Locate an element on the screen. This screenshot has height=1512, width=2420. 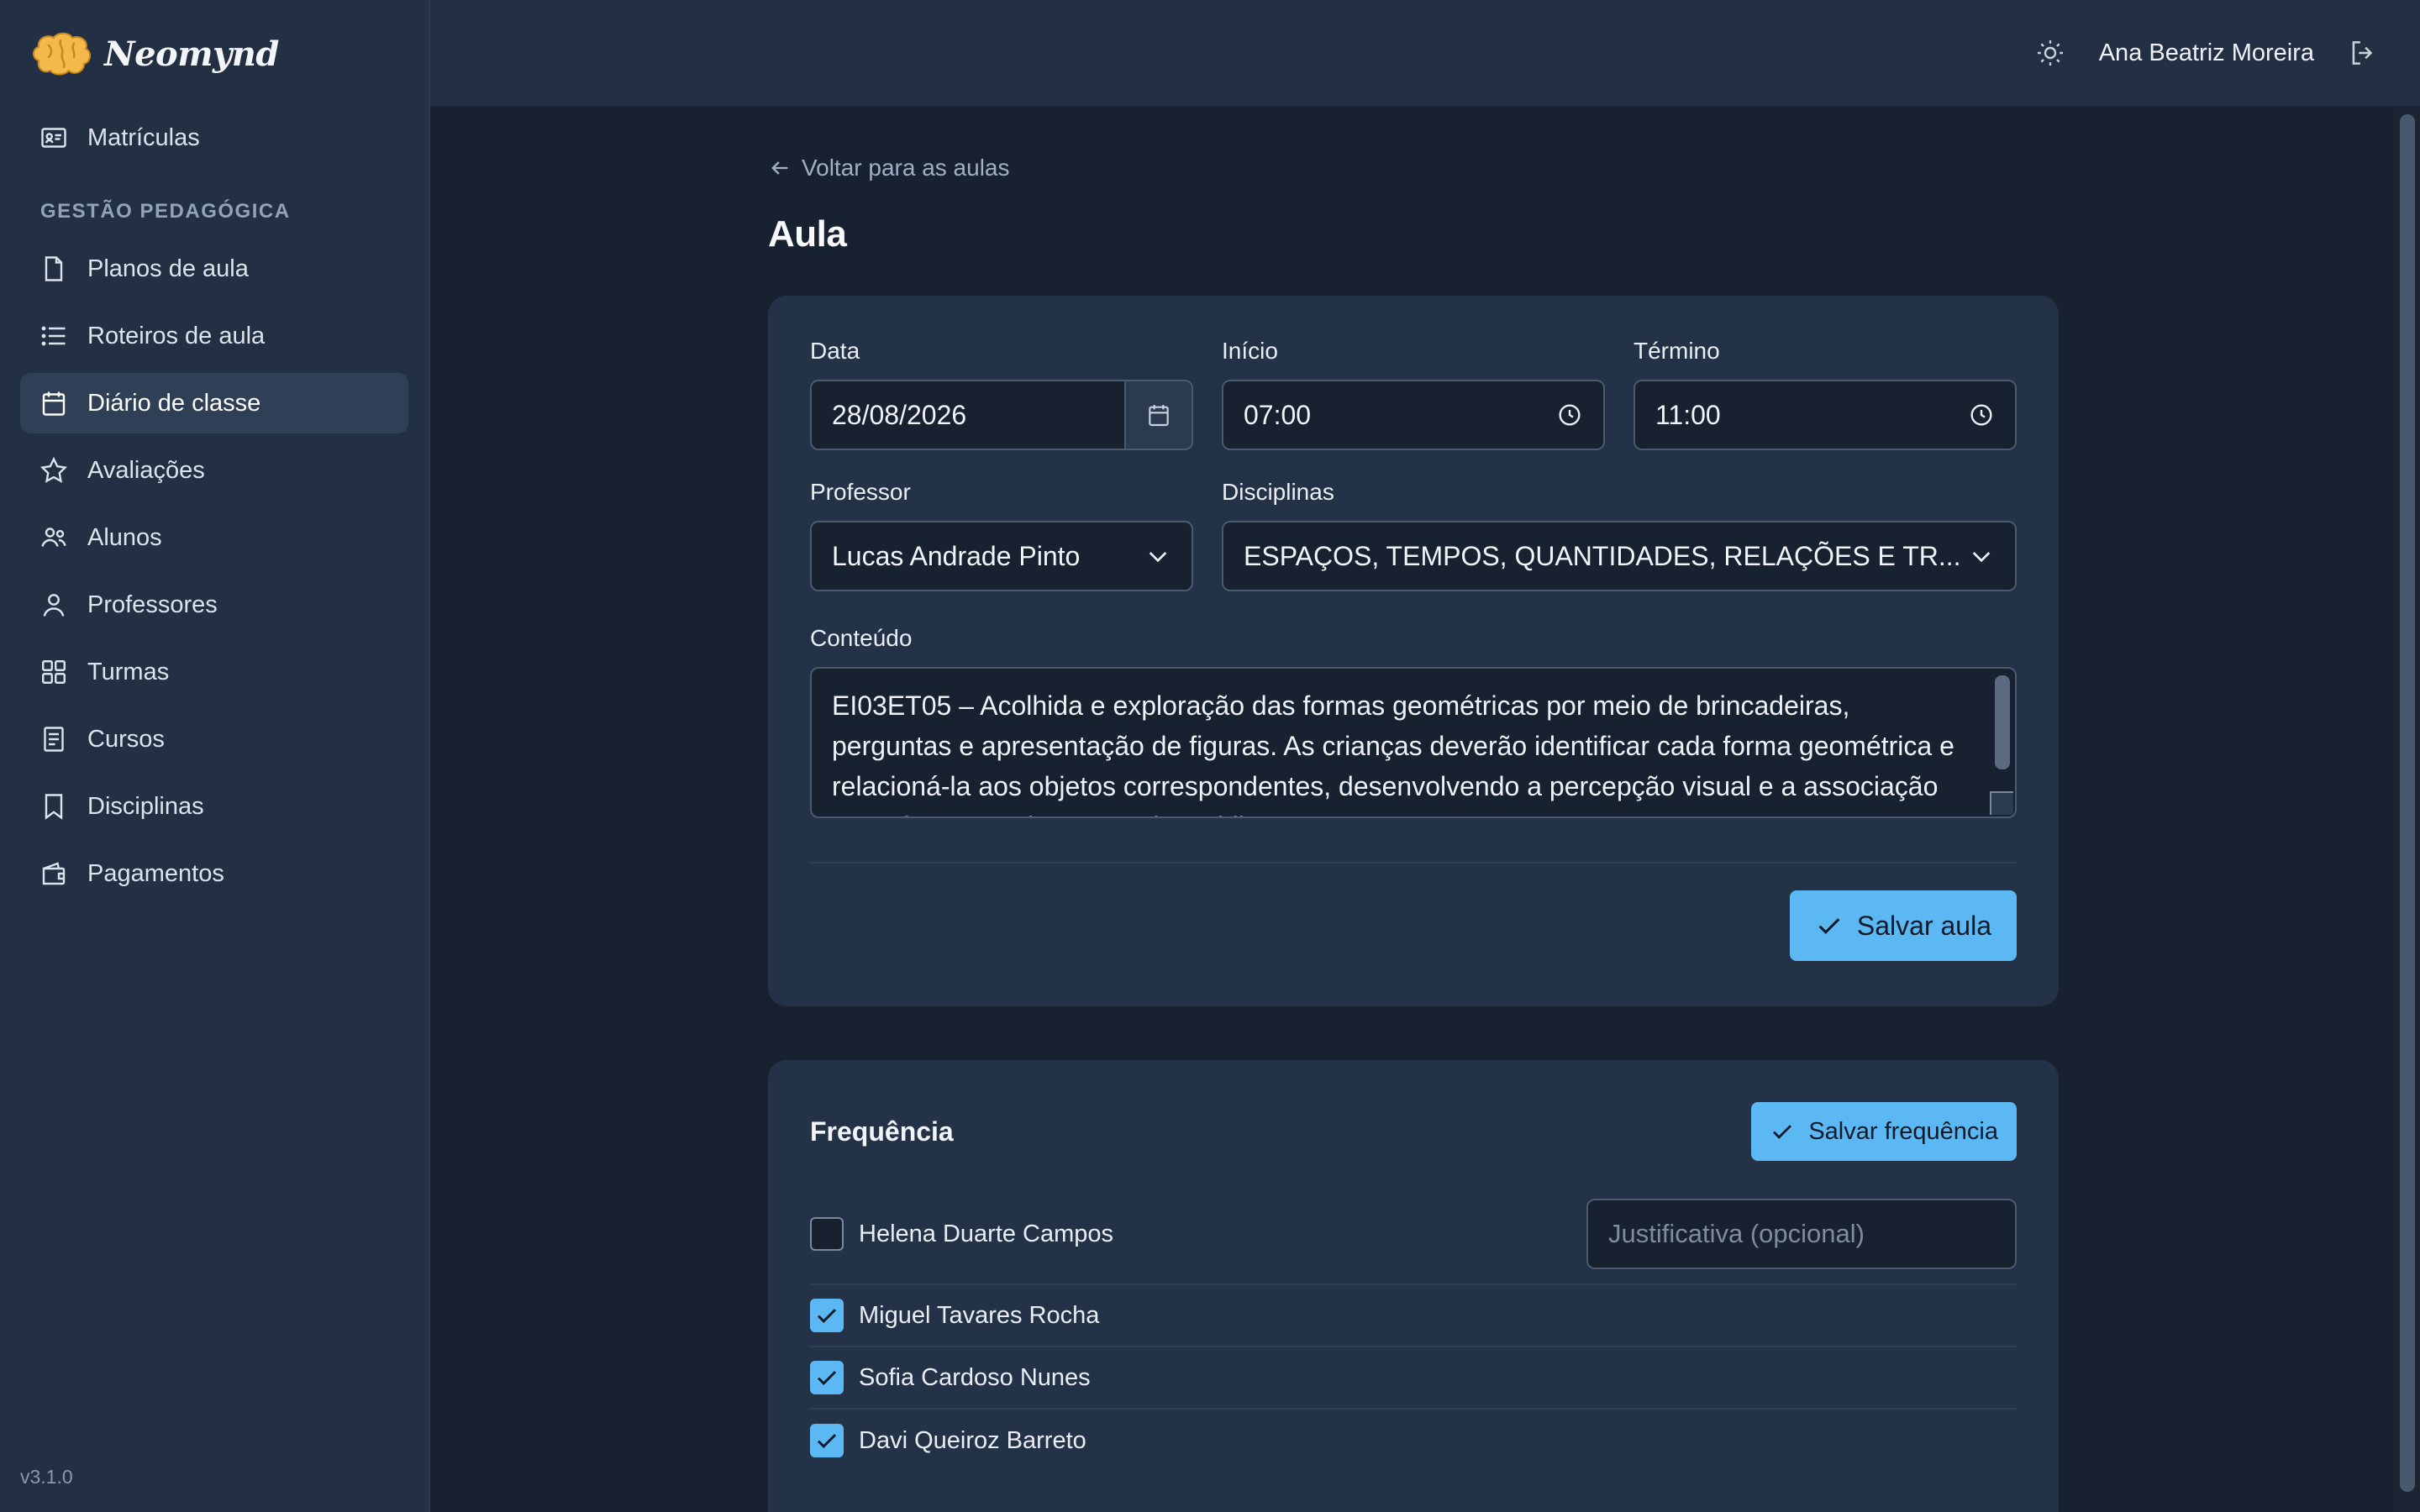
save-attendance-button: Salvar frequência is located at coordinates (1884, 1131).